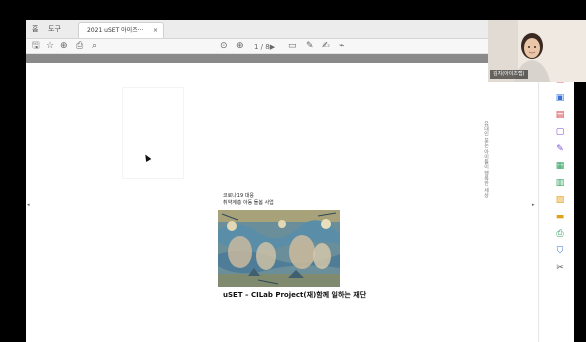  Describe the element at coordinates (36, 46) in the screenshot. I see `save-icon: 🖫` at that location.